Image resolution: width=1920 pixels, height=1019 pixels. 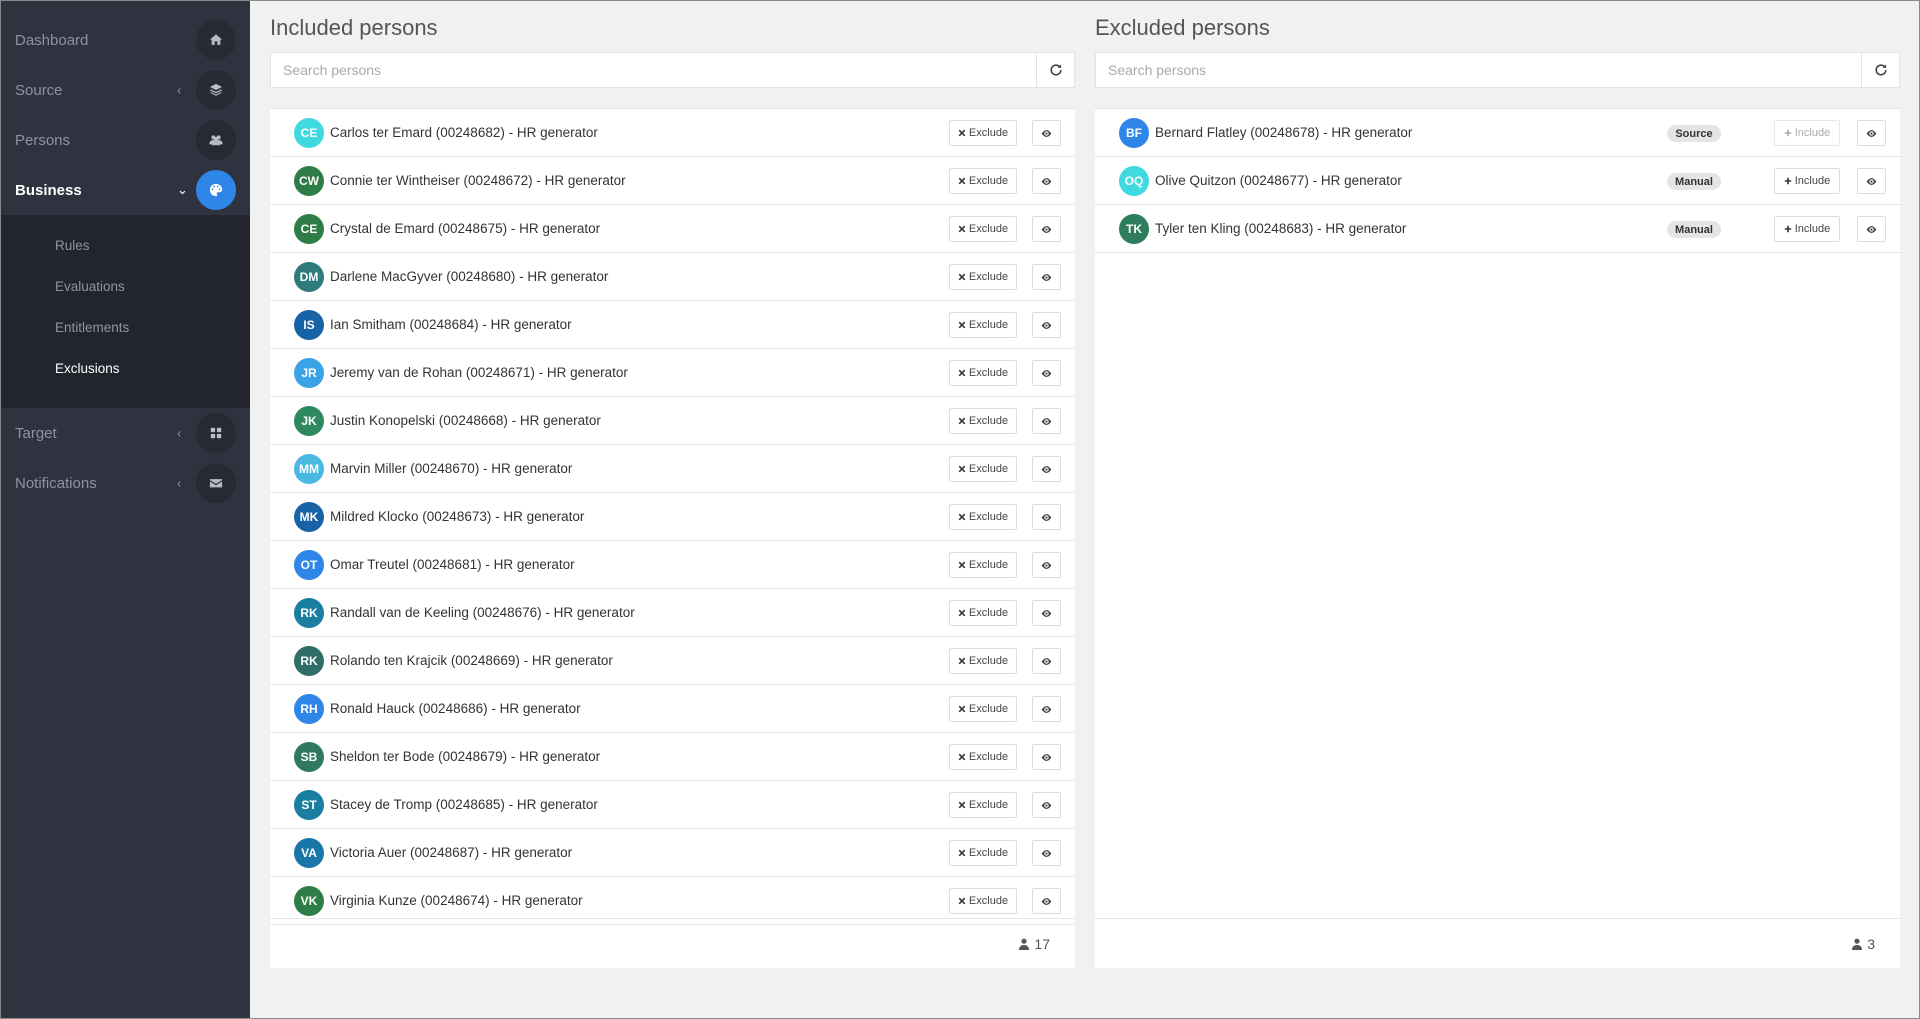 What do you see at coordinates (451, 852) in the screenshot?
I see `person-label: Victoria Auer (00248687) - HR generator` at bounding box center [451, 852].